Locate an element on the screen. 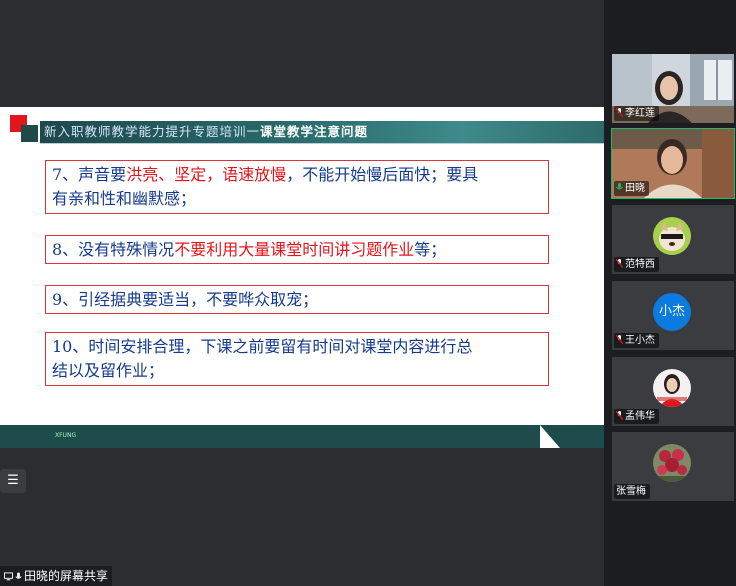 The width and height of the screenshot is (736, 586). slide-title: 新入职教师教学能力提升专题培训一课堂教学注意问题 is located at coordinates (206, 132).